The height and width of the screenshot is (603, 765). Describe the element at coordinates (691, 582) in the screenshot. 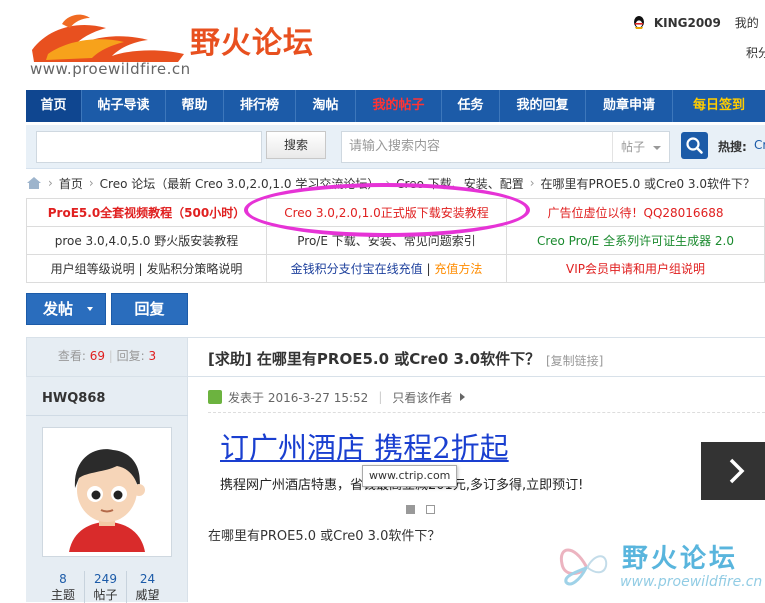

I see `watermark-url: www.proewildfire.cn` at that location.